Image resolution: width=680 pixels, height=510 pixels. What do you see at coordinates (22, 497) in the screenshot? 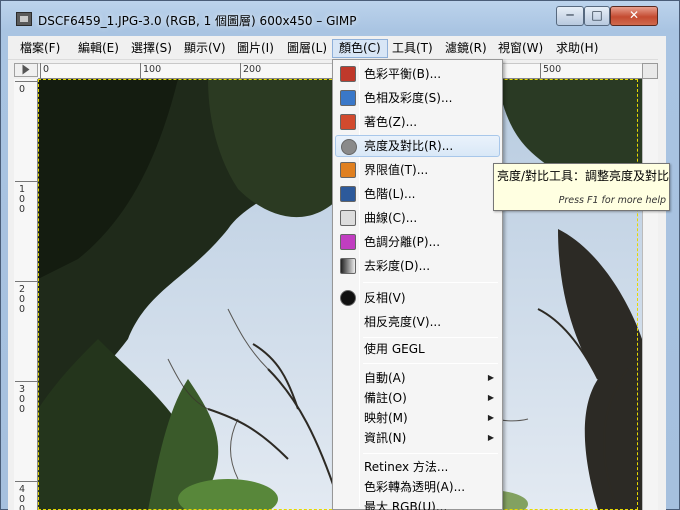
I see `ruler-label: 400` at bounding box center [22, 497].